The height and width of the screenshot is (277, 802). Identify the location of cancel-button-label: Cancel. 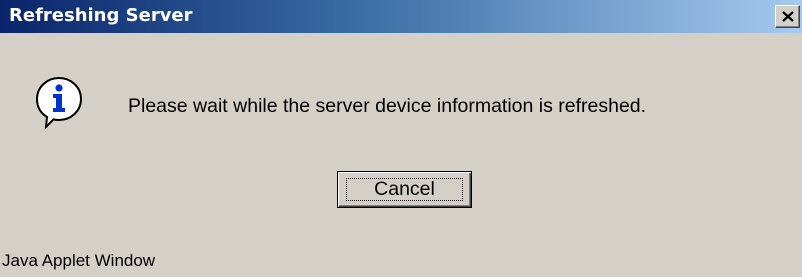
(404, 189).